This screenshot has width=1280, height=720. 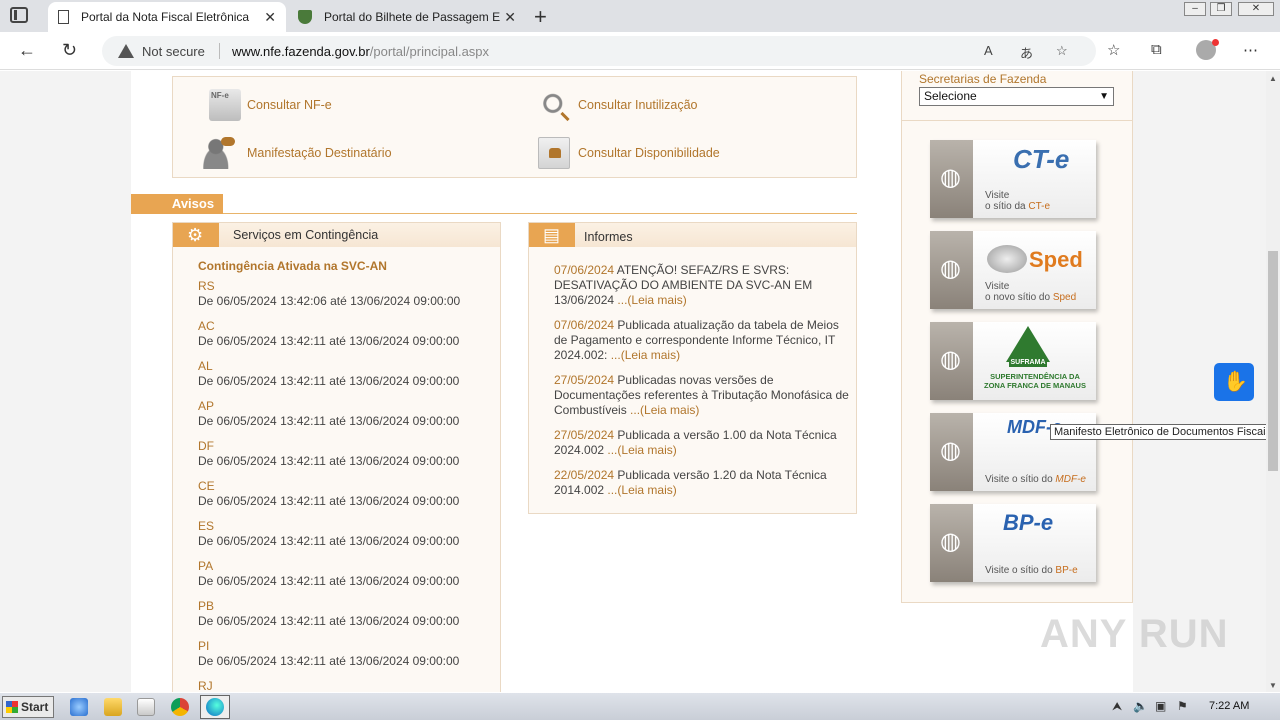 I want to click on network-icon: ▣, so click(x=1160, y=706).